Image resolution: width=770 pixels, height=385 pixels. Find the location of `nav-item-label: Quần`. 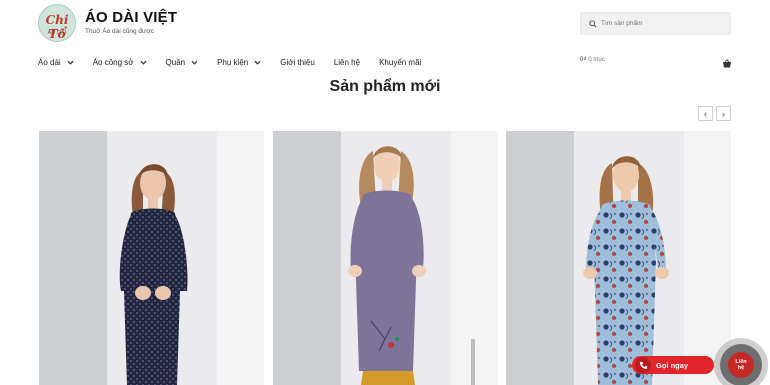

nav-item-label: Quần is located at coordinates (175, 62).